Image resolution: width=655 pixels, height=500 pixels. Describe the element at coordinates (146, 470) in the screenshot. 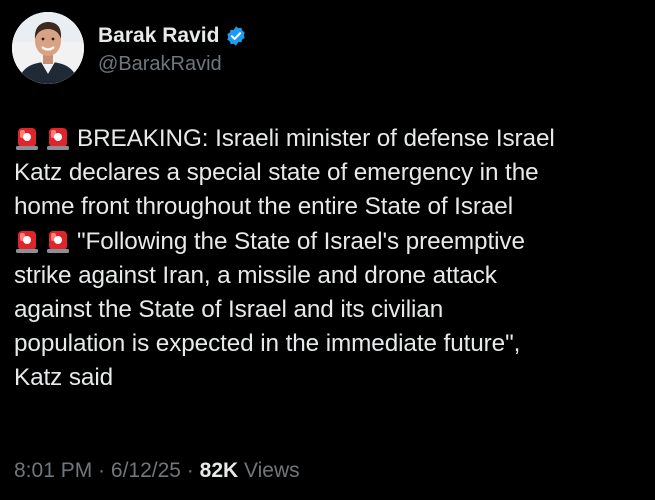

I see `tweet-date: 6/12/25` at that location.